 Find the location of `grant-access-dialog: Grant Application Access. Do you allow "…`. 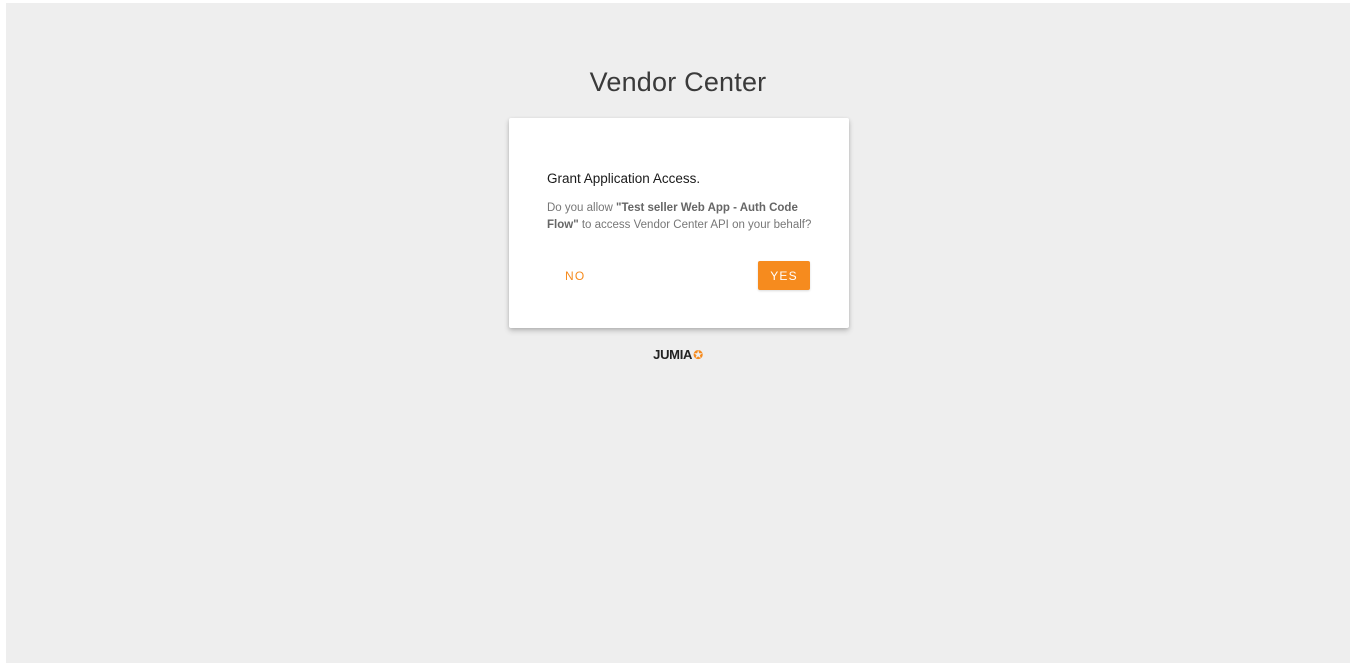

grant-access-dialog: Grant Application Access. Do you allow "… is located at coordinates (679, 223).